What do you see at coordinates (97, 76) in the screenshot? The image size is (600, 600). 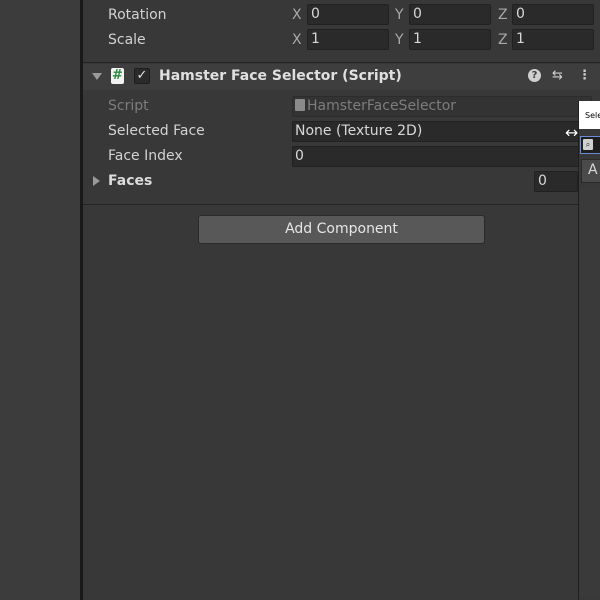 I see `foldout-expanded-icon` at bounding box center [97, 76].